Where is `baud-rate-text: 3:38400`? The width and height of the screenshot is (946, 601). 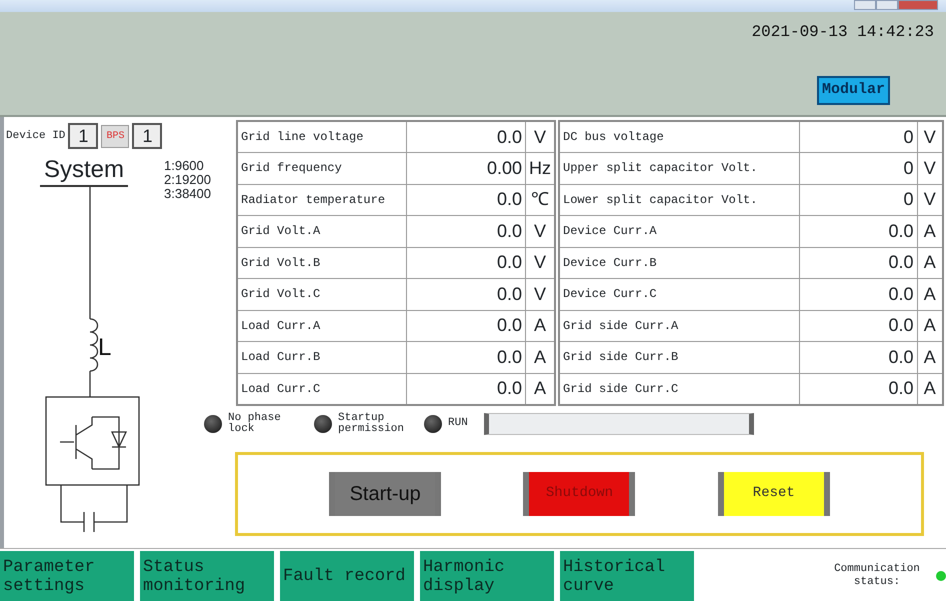 baud-rate-text: 3:38400 is located at coordinates (187, 194).